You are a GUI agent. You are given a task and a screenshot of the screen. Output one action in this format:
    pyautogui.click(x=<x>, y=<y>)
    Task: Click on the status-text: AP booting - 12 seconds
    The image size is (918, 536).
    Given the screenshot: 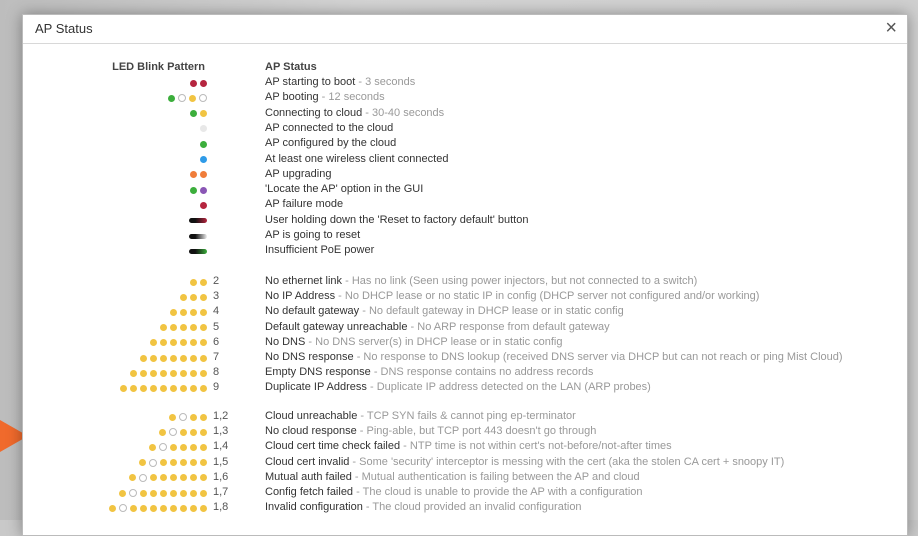 What is the action you would take?
    pyautogui.click(x=325, y=97)
    